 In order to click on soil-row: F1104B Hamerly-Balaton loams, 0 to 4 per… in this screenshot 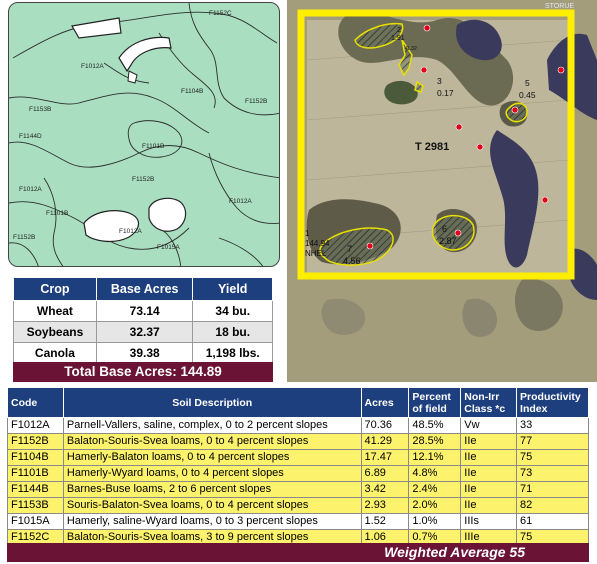, I will do `click(298, 457)`.